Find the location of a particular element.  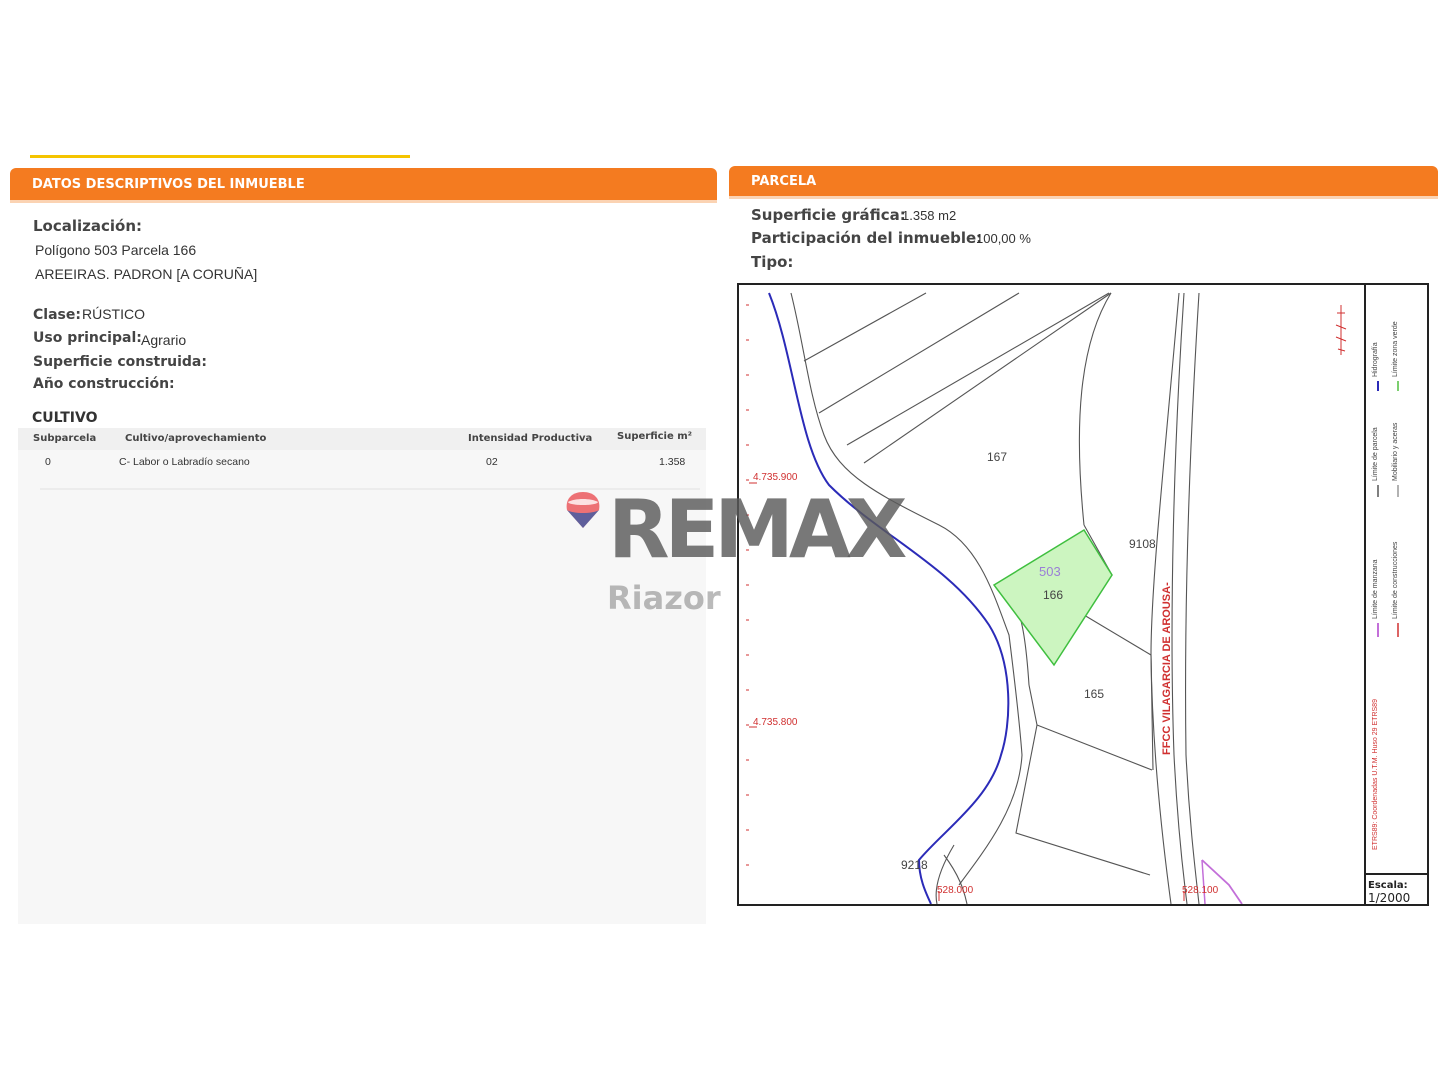

legend-limite-parcela: Límite de parcela is located at coordinates (1375, 454).